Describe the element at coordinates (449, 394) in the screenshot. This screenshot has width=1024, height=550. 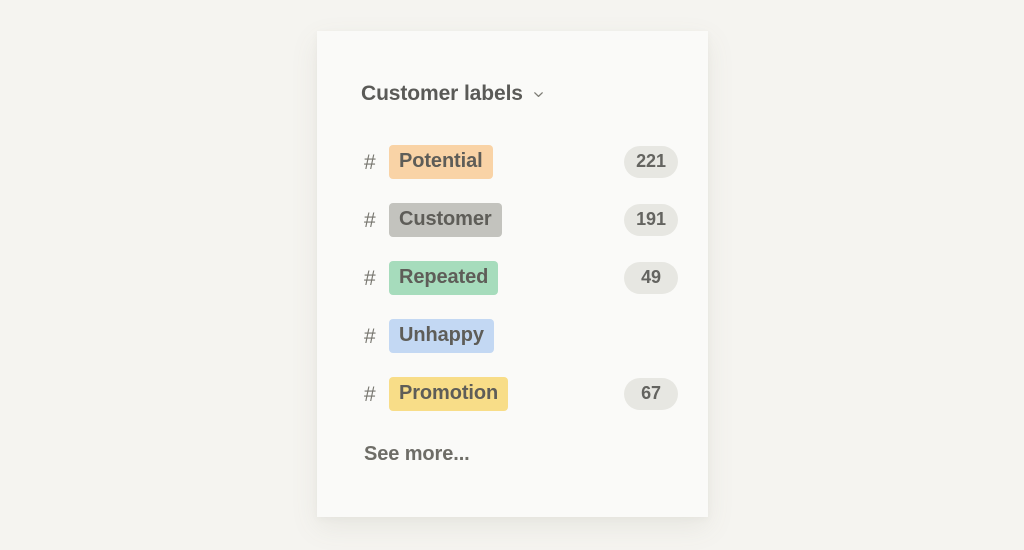
I see `status-badge: Promotion` at that location.